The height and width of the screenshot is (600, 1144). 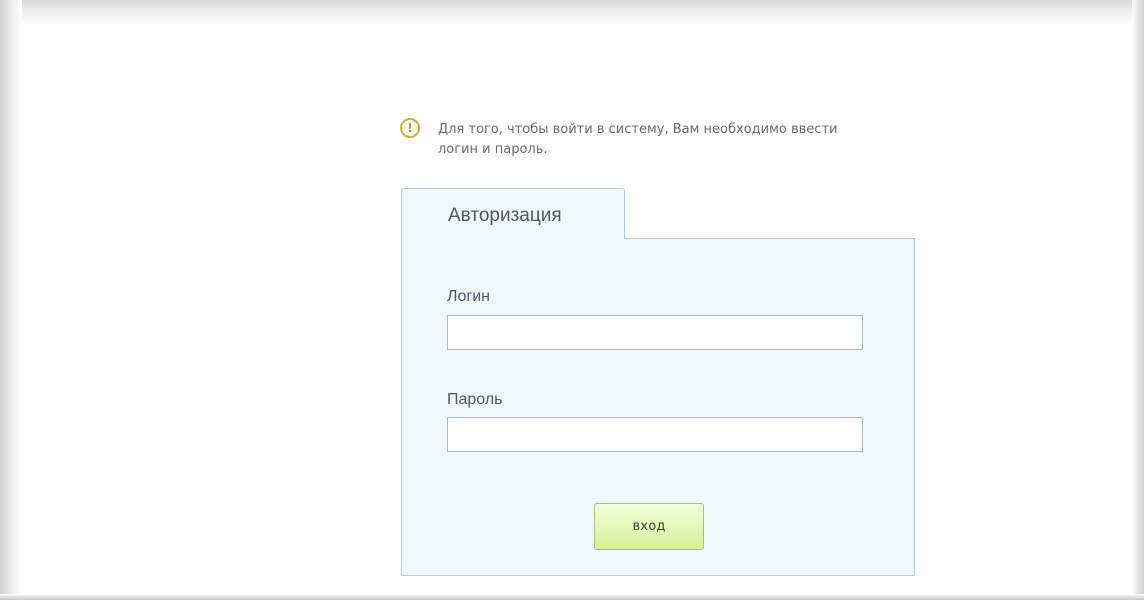 What do you see at coordinates (572, 597) in the screenshot?
I see `frame-shadow-bottom` at bounding box center [572, 597].